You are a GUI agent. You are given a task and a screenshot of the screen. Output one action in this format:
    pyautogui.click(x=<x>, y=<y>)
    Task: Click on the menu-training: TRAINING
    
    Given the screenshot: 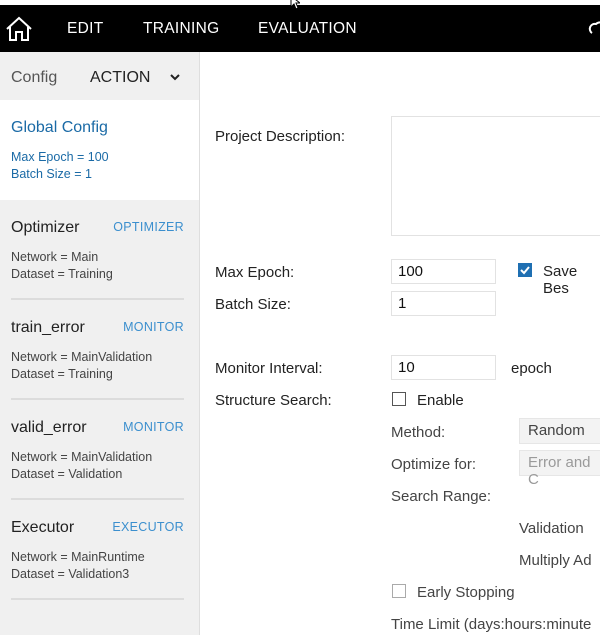 What is the action you would take?
    pyautogui.click(x=181, y=29)
    